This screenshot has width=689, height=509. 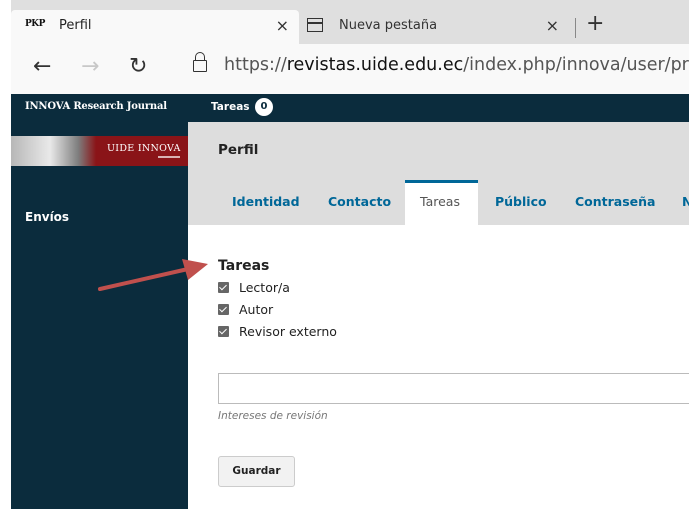 I want to click on back-arrow-icon: ←, so click(x=42, y=66).